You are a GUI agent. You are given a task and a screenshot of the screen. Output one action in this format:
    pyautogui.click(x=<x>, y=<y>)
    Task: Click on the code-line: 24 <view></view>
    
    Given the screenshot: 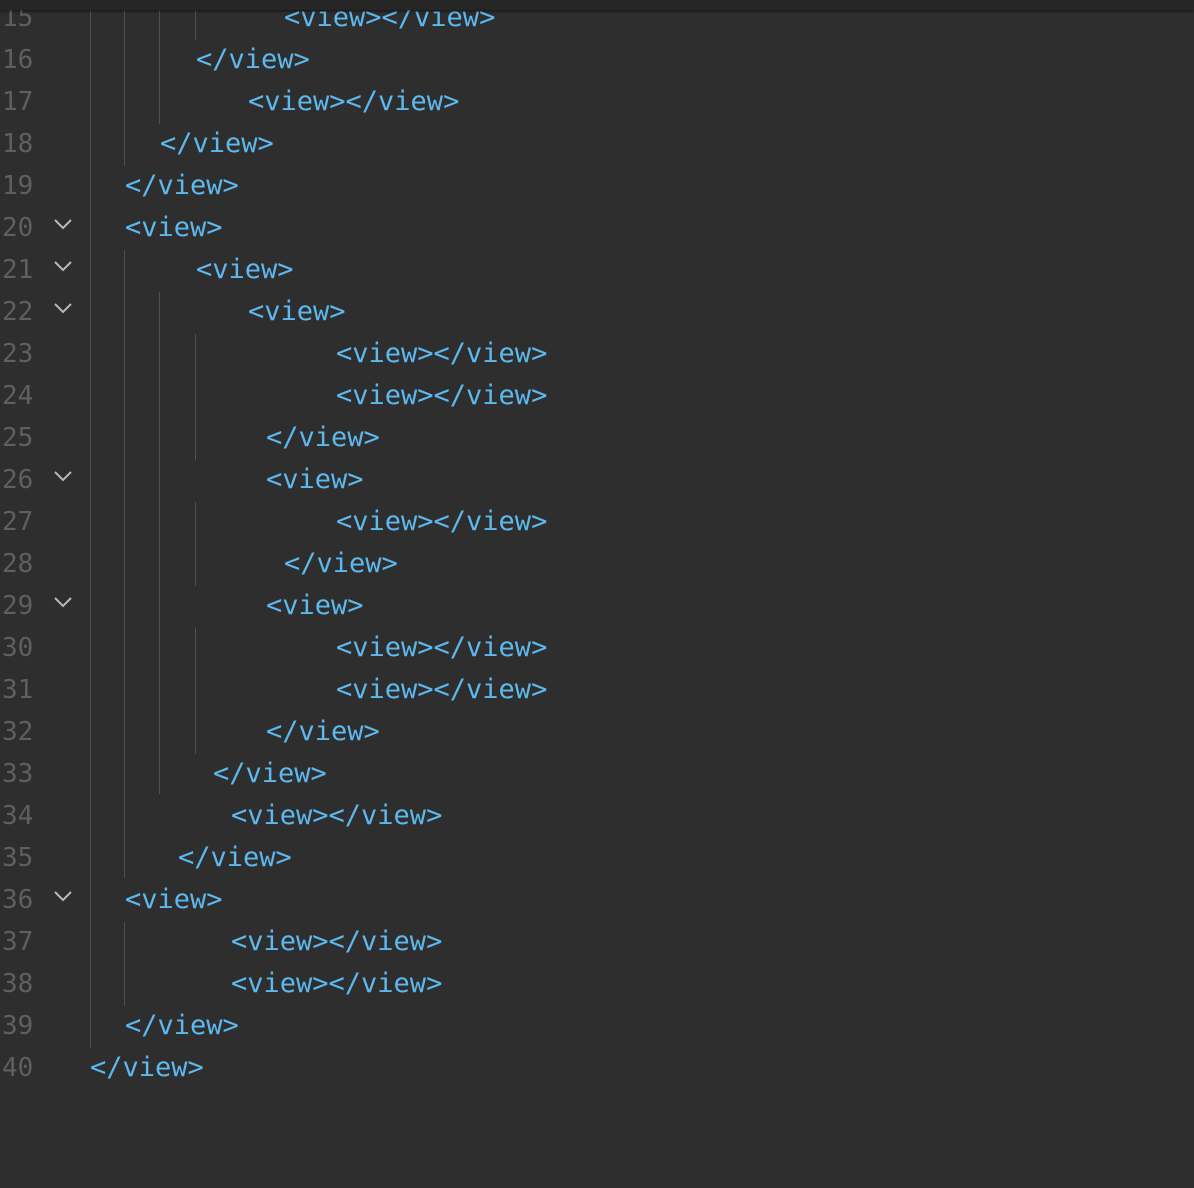 What is the action you would take?
    pyautogui.click(x=597, y=396)
    